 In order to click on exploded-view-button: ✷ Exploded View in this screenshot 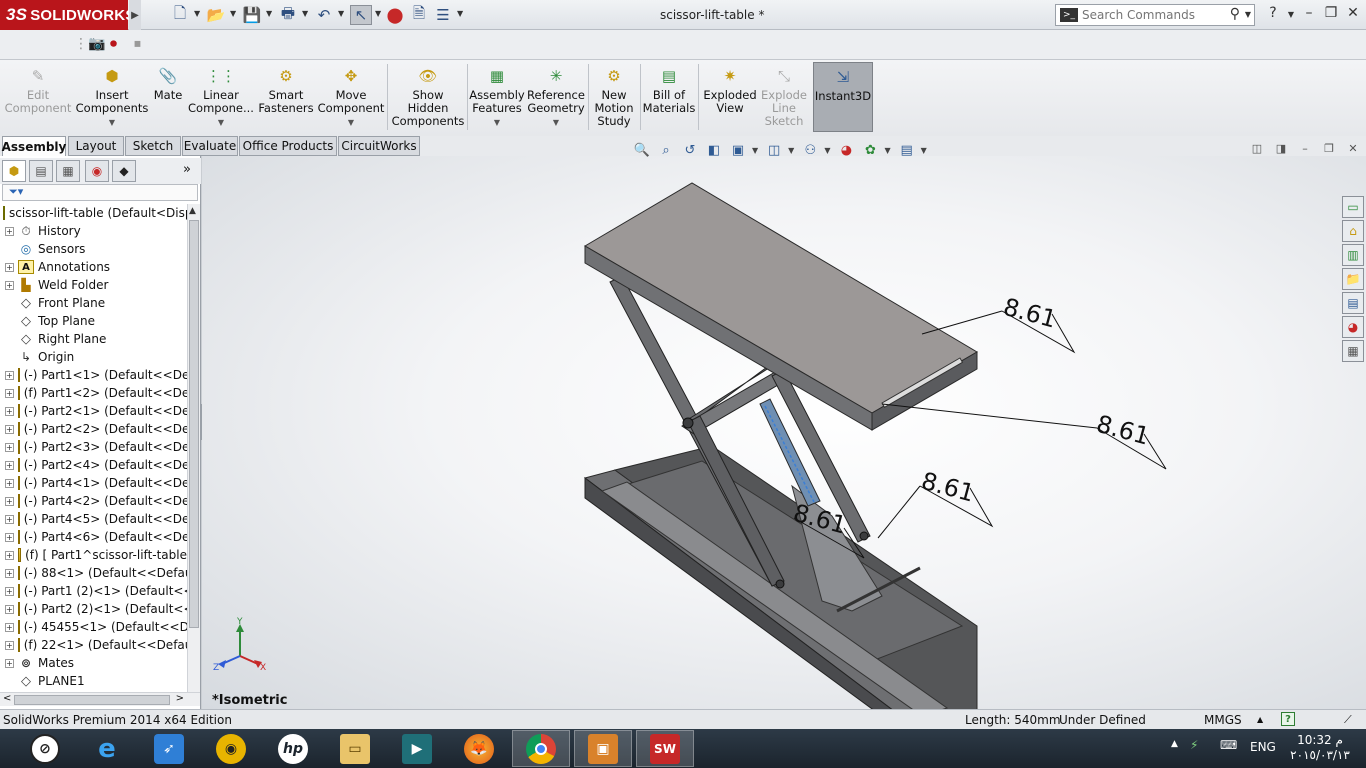, I will do `click(730, 98)`.